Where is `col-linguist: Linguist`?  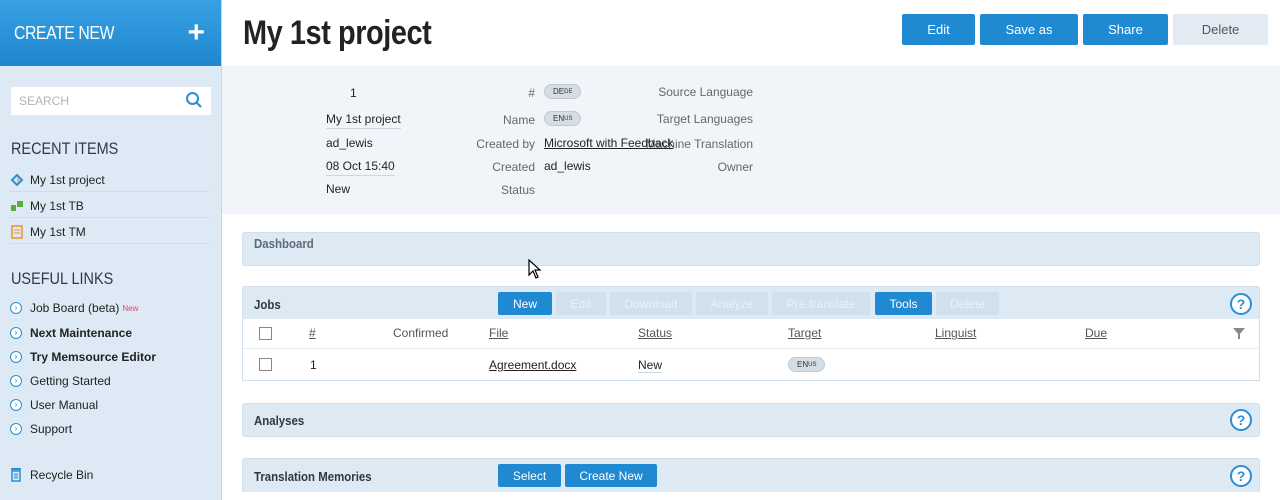
col-linguist: Linguist is located at coordinates (955, 333).